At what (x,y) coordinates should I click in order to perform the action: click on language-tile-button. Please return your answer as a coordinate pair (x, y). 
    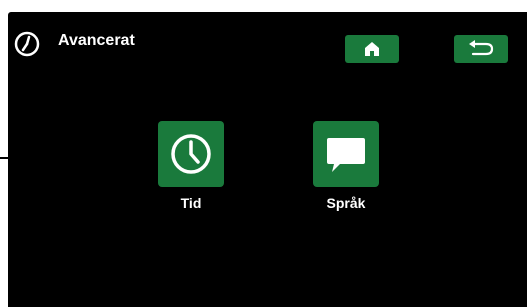
    Looking at the image, I should click on (346, 154).